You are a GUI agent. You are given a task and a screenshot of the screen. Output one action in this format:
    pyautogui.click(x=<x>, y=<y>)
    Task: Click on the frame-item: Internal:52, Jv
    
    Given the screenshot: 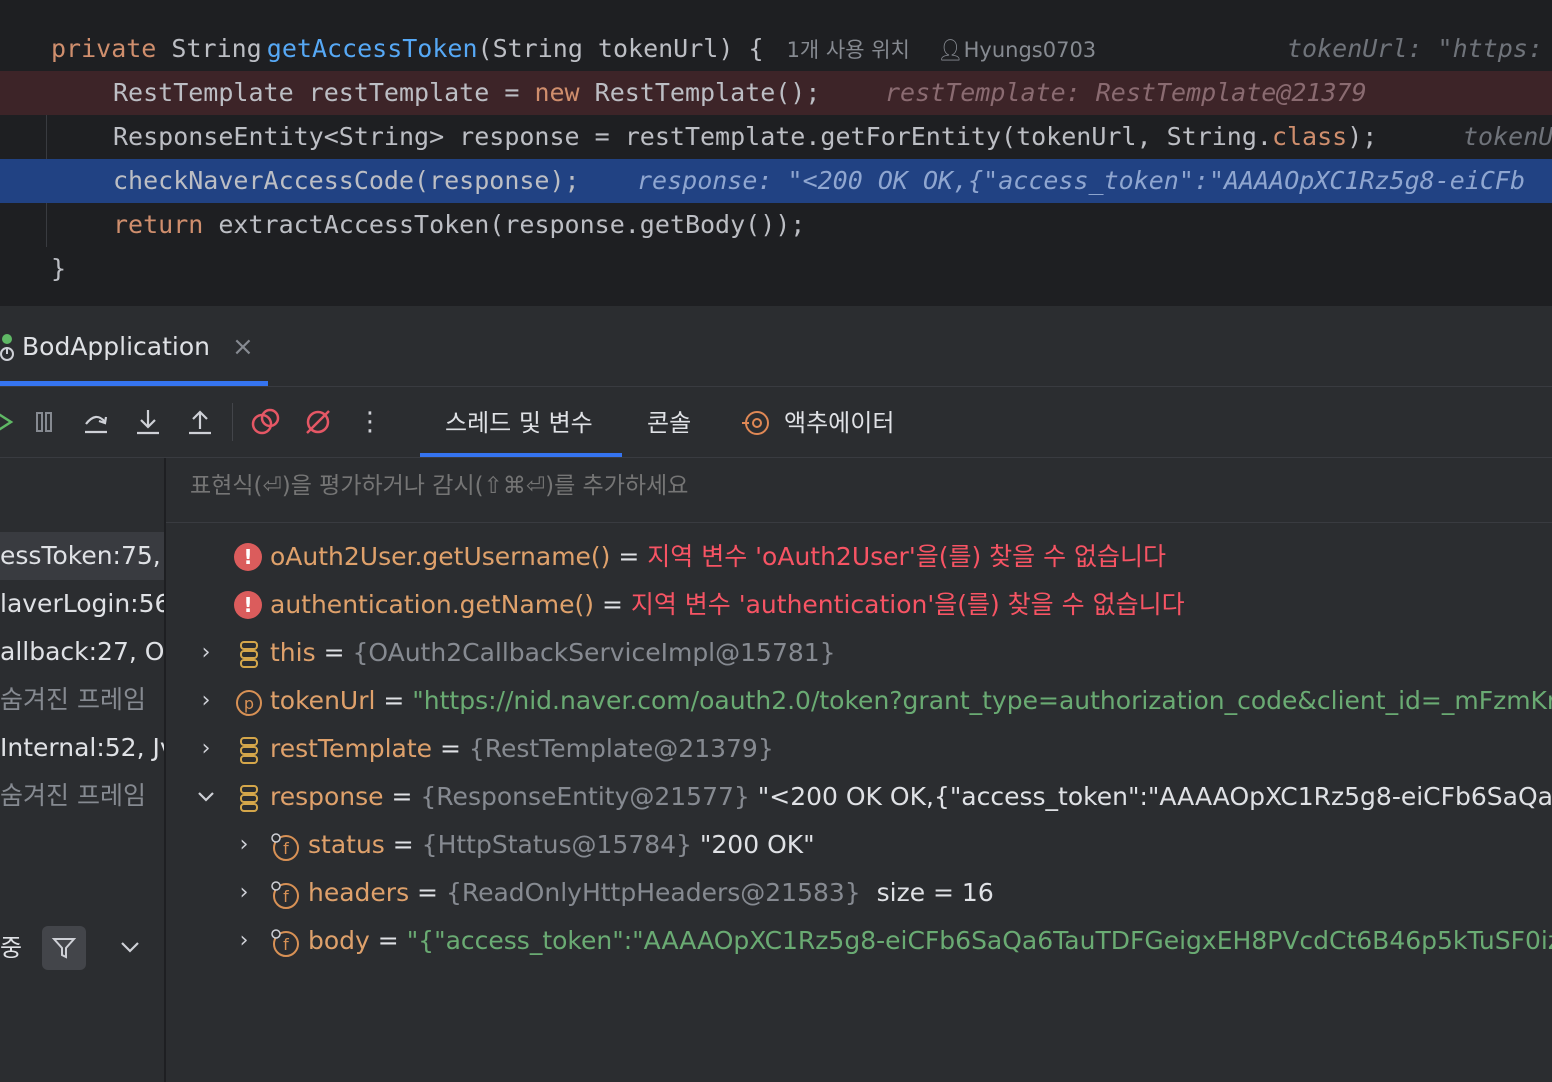 What is the action you would take?
    pyautogui.click(x=82, y=748)
    